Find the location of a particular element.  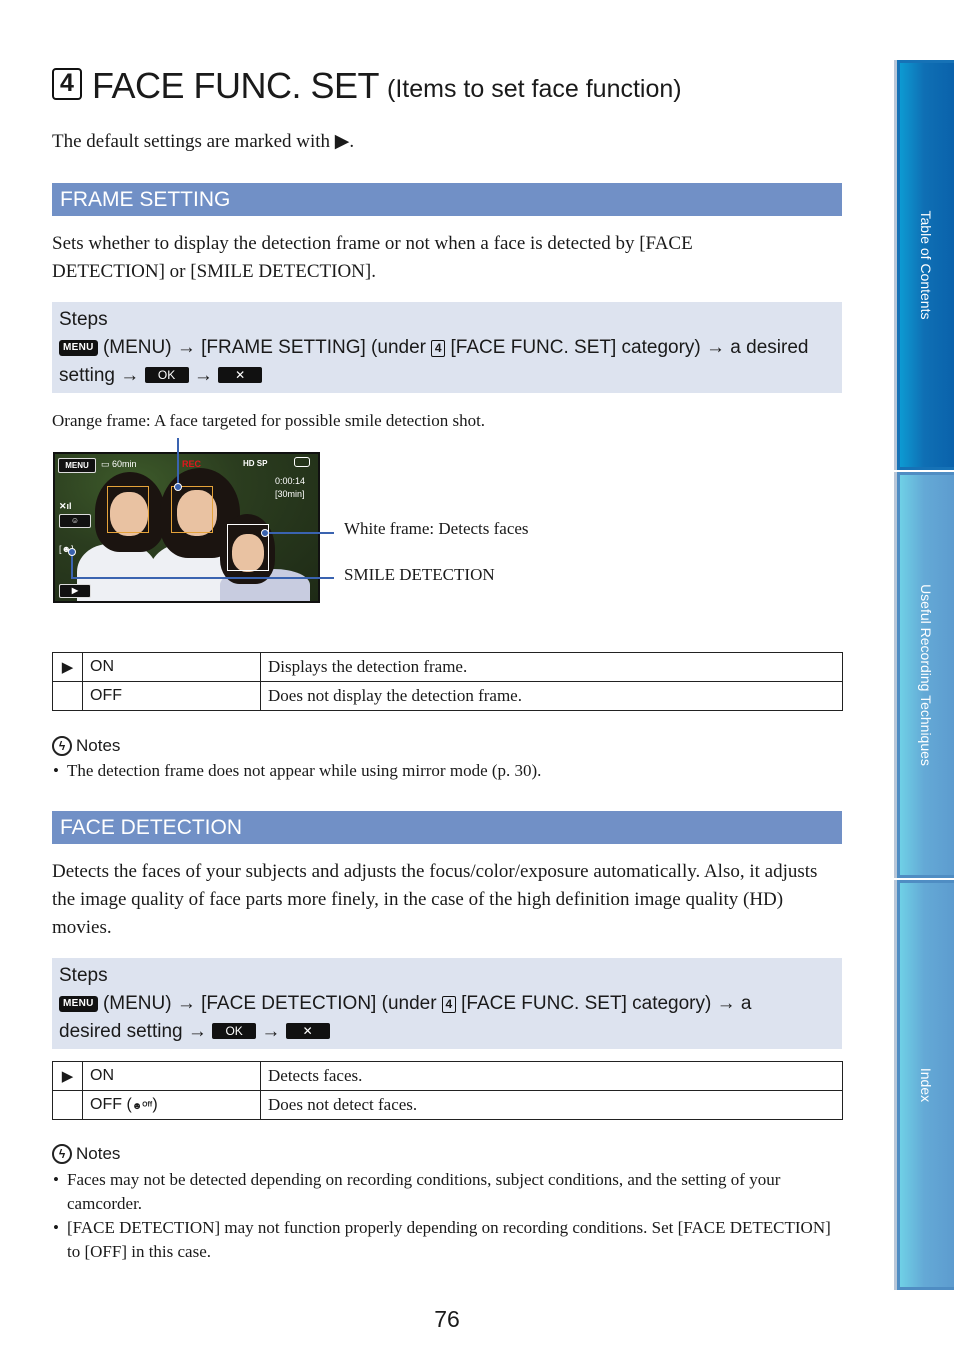

table-row: ▶ ON Detects faces. is located at coordinates (447, 1076).